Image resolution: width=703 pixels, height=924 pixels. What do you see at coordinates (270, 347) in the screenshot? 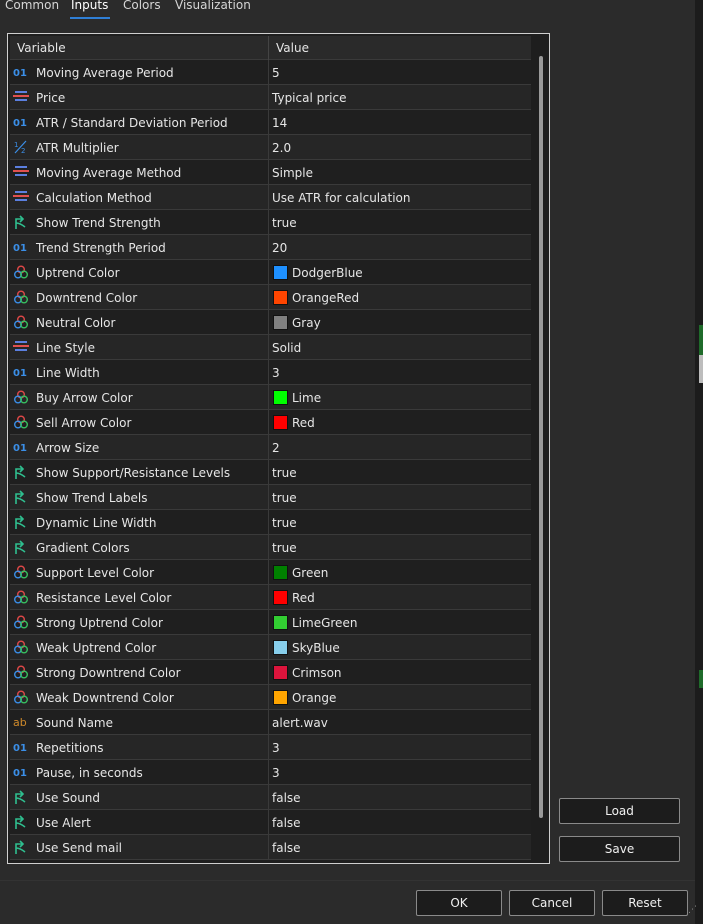
I see `table-row: Line Style Solid` at bounding box center [270, 347].